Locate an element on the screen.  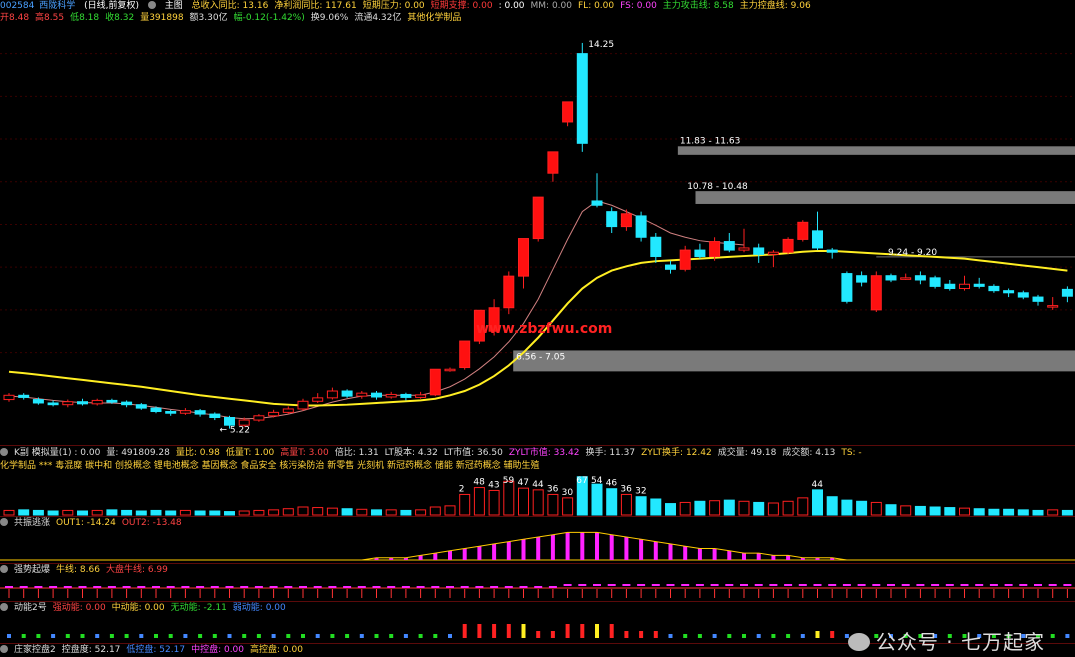
volume-info-item: 成交额: 4.13 is located at coordinates (809, 453).